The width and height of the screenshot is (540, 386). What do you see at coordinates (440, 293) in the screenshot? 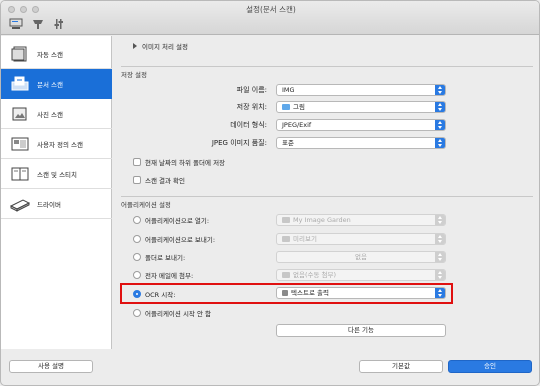
I see `ocr-output-dropdown-icon` at bounding box center [440, 293].